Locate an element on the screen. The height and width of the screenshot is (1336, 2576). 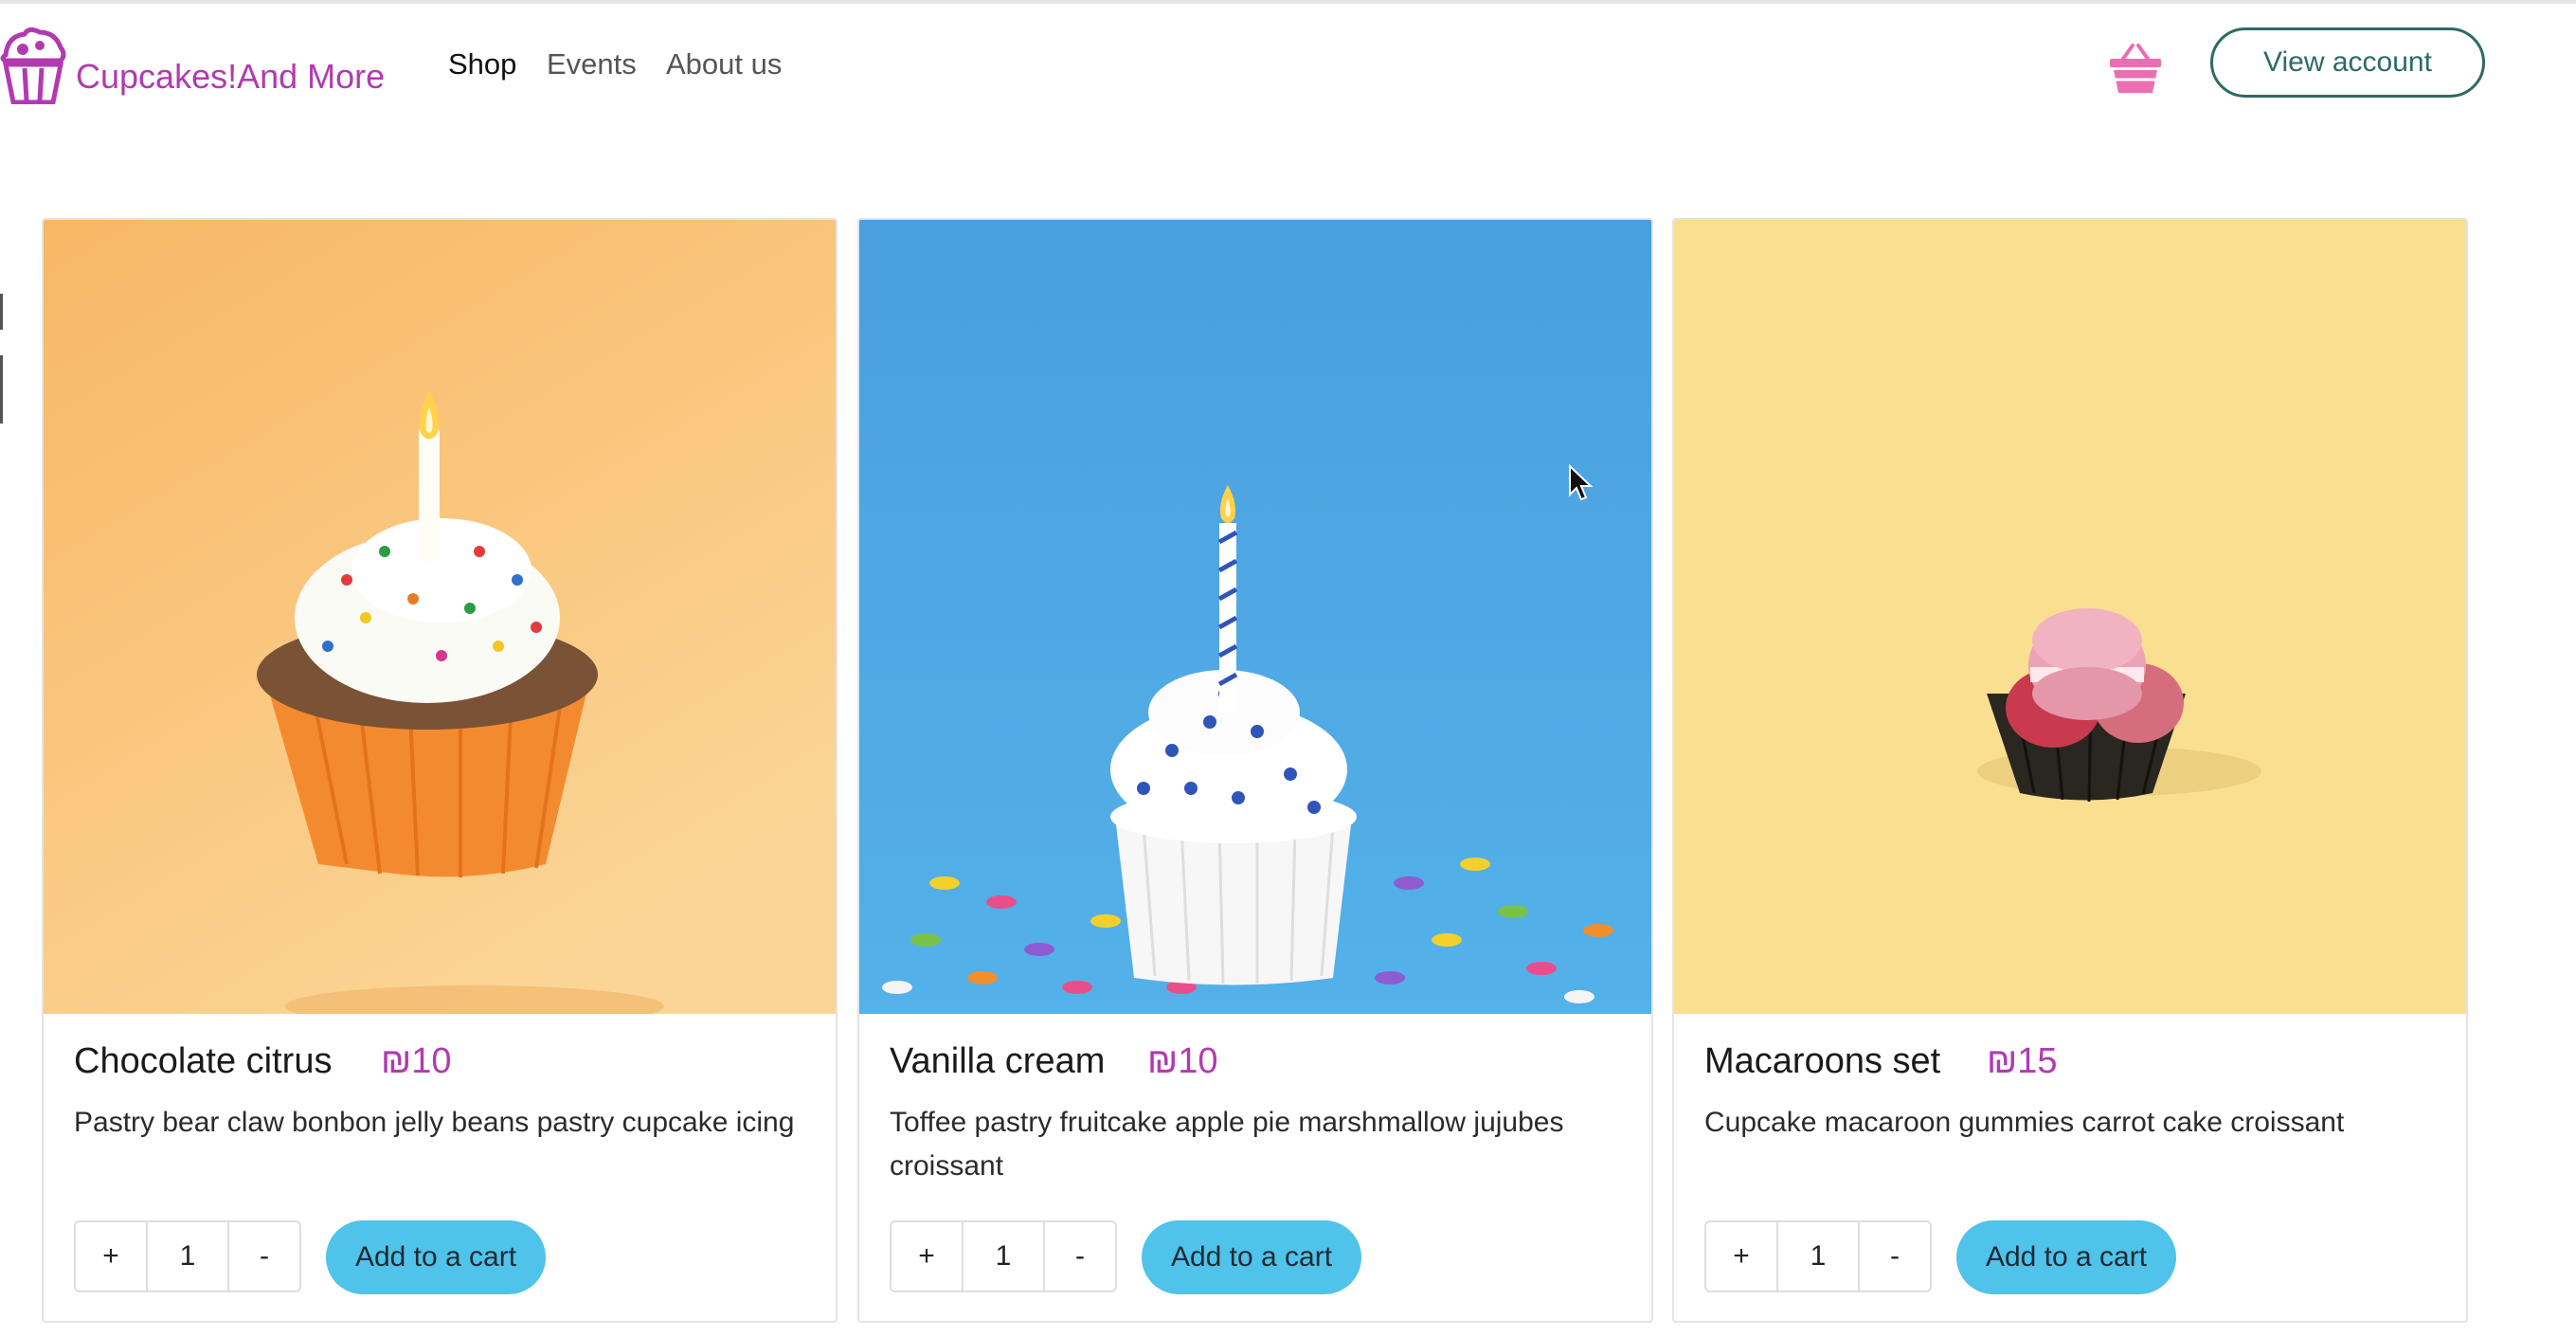
nav-about-us: About us is located at coordinates (724, 64).